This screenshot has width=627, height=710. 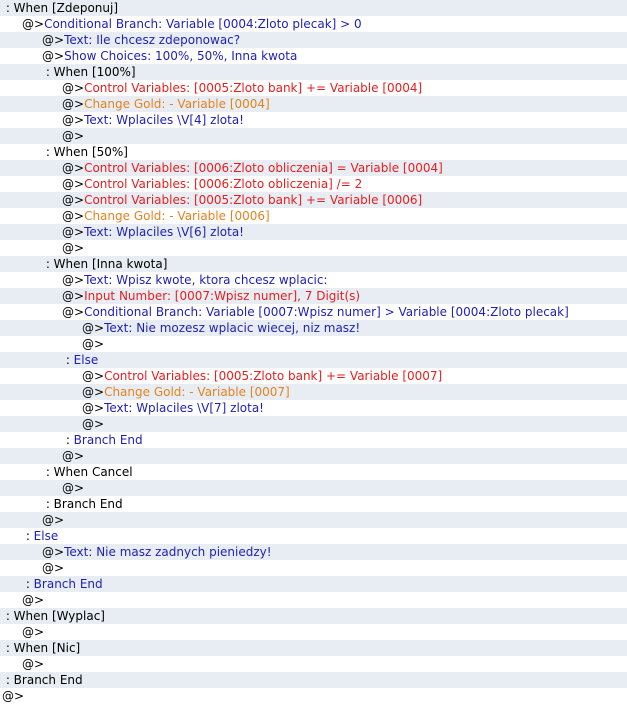 What do you see at coordinates (177, 104) in the screenshot?
I see `command-text: Change Gold: - Variable [0004]` at bounding box center [177, 104].